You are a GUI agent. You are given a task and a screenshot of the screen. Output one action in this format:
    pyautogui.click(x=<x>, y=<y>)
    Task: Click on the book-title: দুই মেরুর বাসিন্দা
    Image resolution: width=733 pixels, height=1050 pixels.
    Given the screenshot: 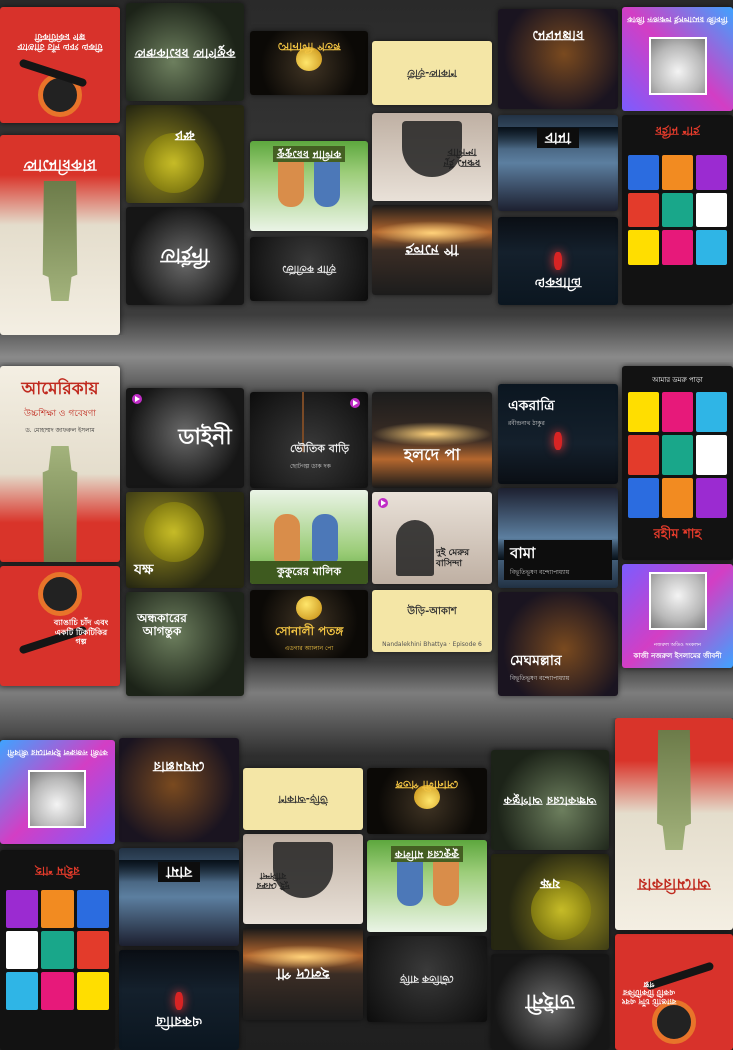 What is the action you would take?
    pyautogui.click(x=453, y=559)
    